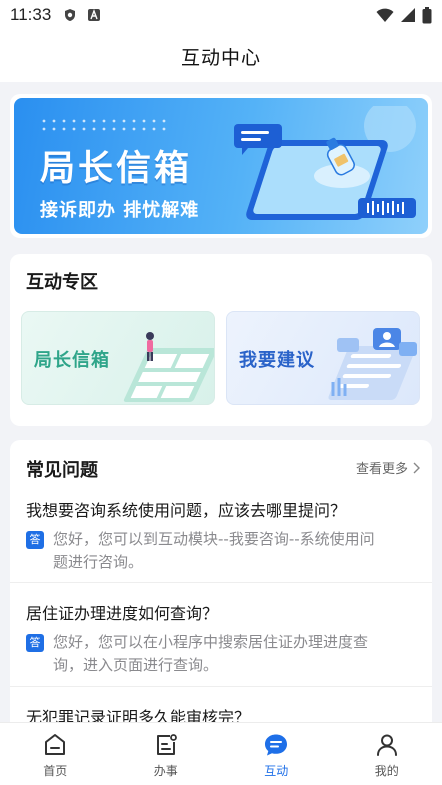  What do you see at coordinates (166, 744) in the screenshot?
I see `services-icon` at bounding box center [166, 744].